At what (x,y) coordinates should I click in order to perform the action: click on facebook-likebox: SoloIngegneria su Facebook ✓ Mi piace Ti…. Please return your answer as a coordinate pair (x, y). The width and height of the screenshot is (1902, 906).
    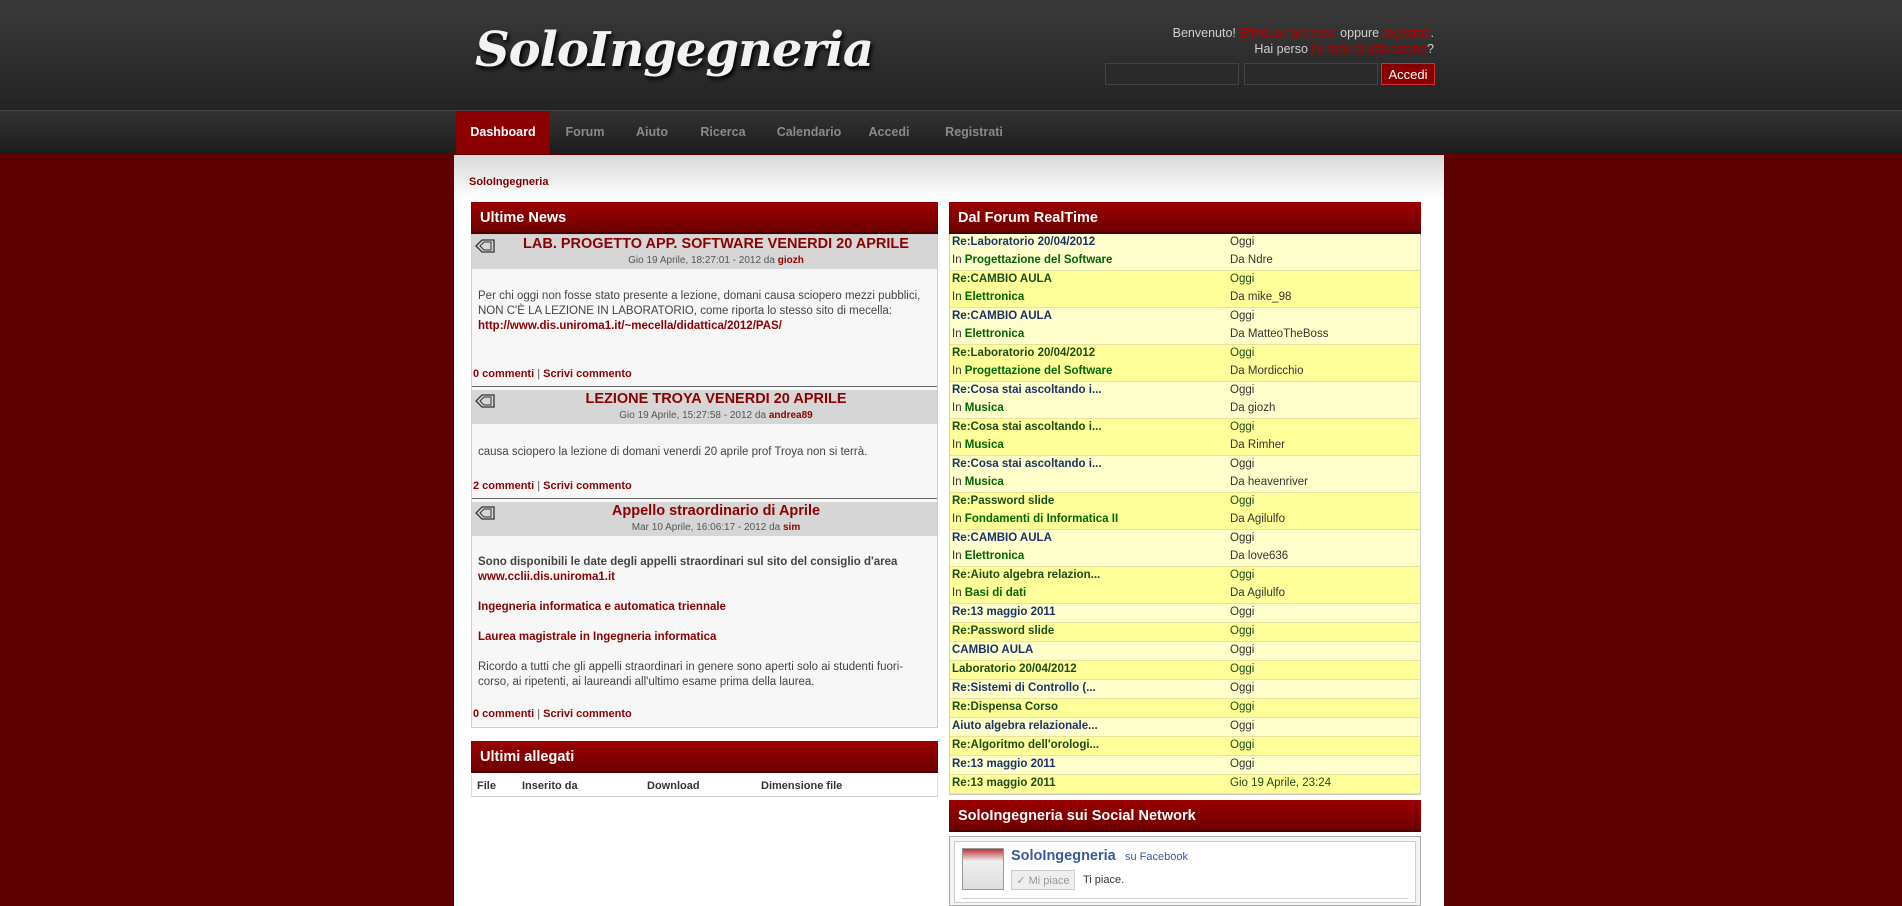
    Looking at the image, I should click on (1185, 872).